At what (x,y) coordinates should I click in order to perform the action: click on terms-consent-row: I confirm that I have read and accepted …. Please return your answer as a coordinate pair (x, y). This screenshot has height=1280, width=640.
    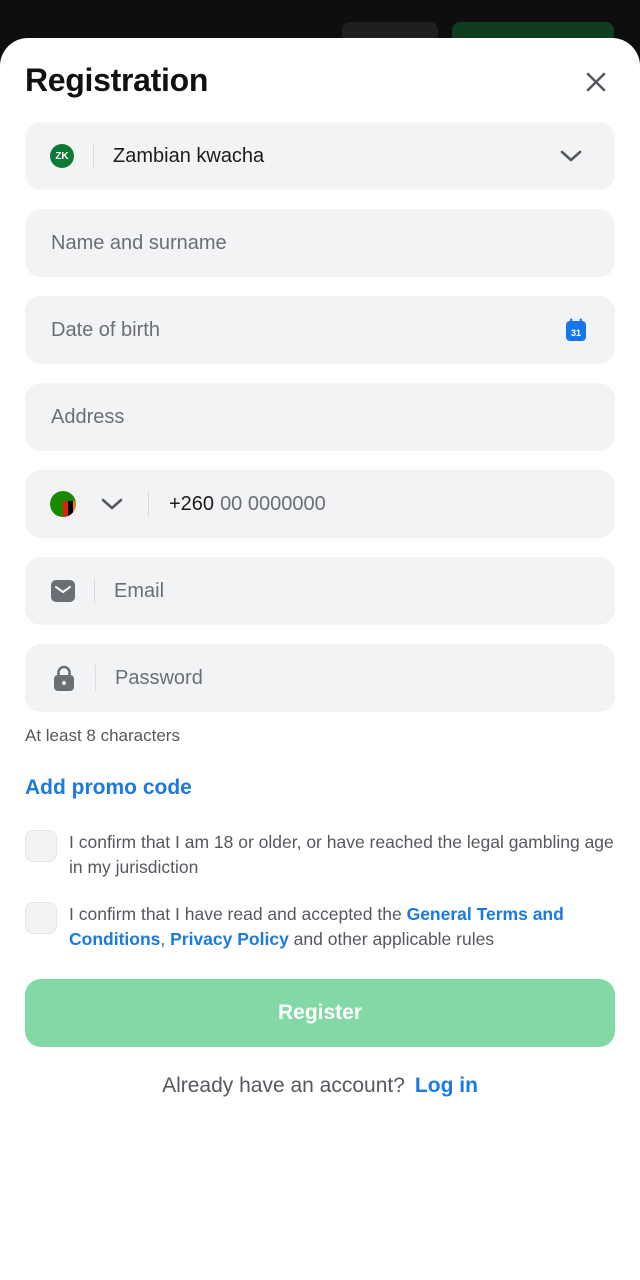
    Looking at the image, I should click on (320, 927).